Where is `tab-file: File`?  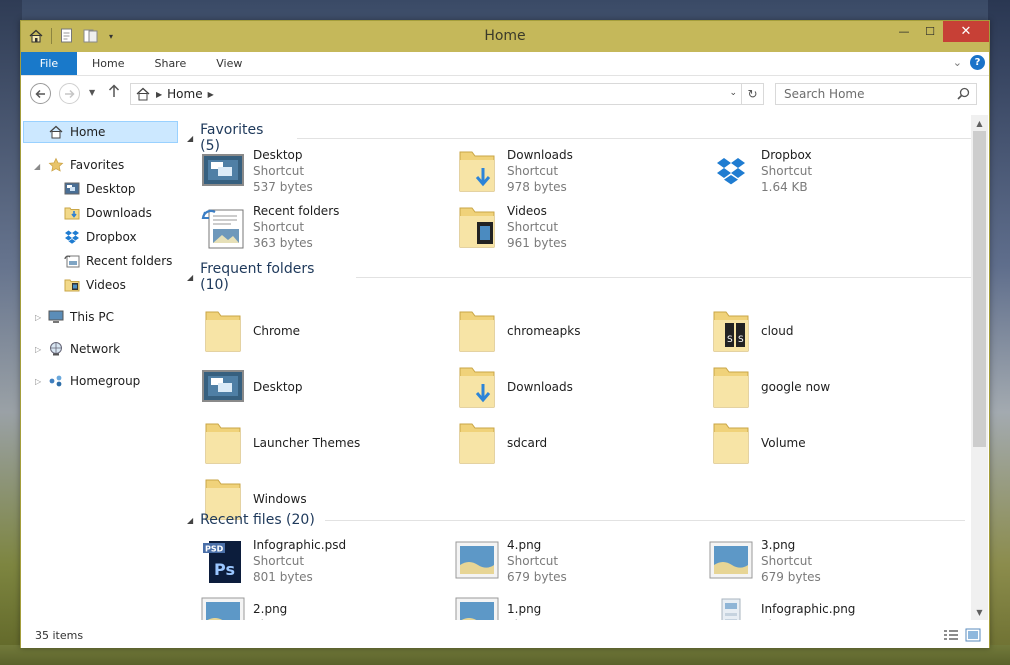
tab-file: File is located at coordinates (49, 63).